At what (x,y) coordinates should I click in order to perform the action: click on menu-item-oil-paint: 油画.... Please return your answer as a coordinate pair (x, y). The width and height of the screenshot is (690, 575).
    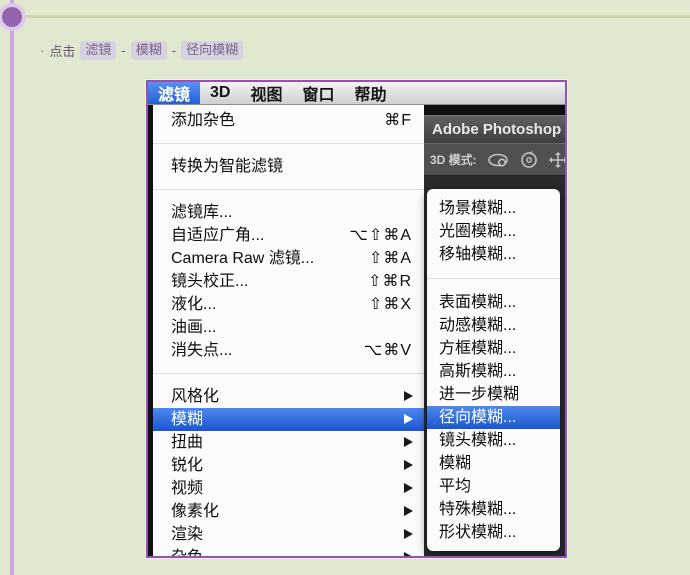
    Looking at the image, I should click on (288, 327).